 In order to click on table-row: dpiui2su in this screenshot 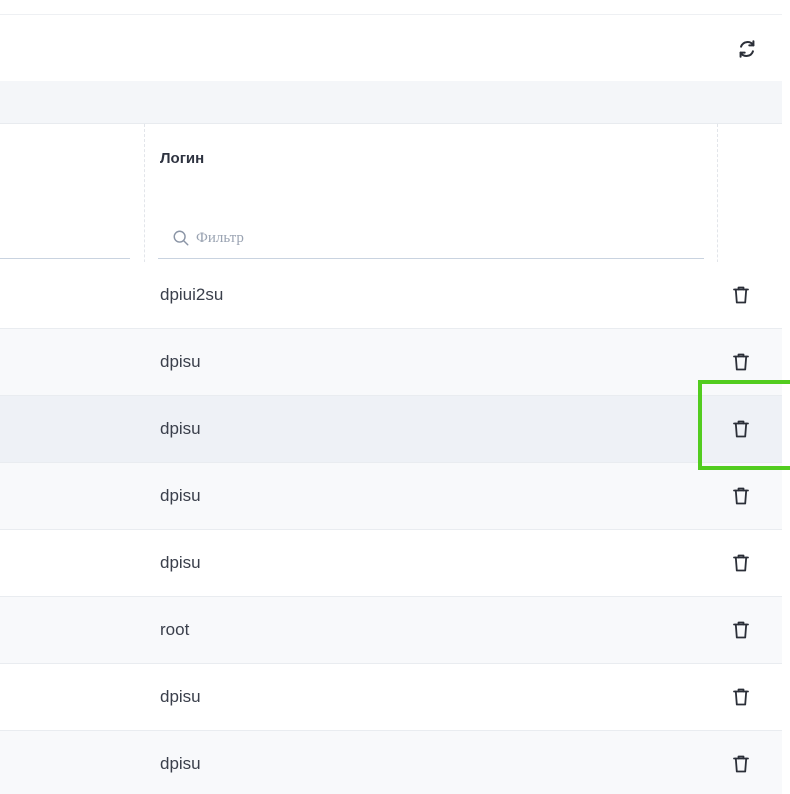, I will do `click(391, 295)`.